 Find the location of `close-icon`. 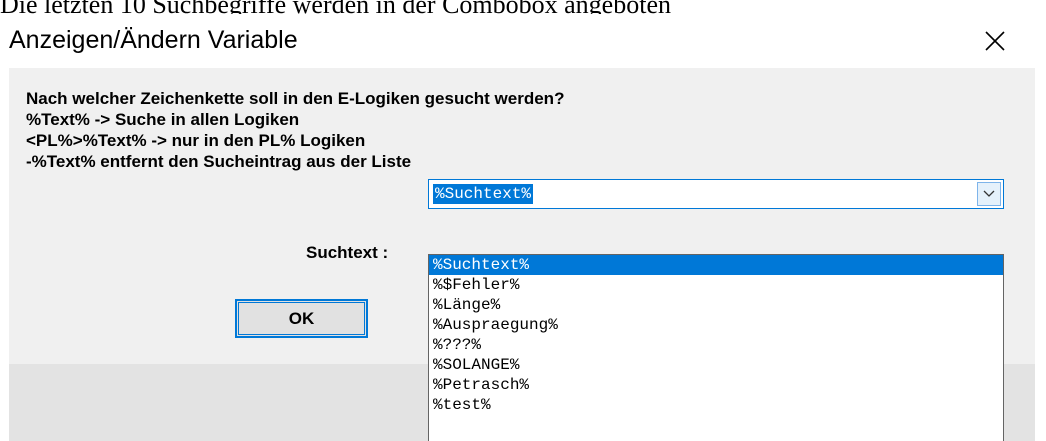

close-icon is located at coordinates (995, 41).